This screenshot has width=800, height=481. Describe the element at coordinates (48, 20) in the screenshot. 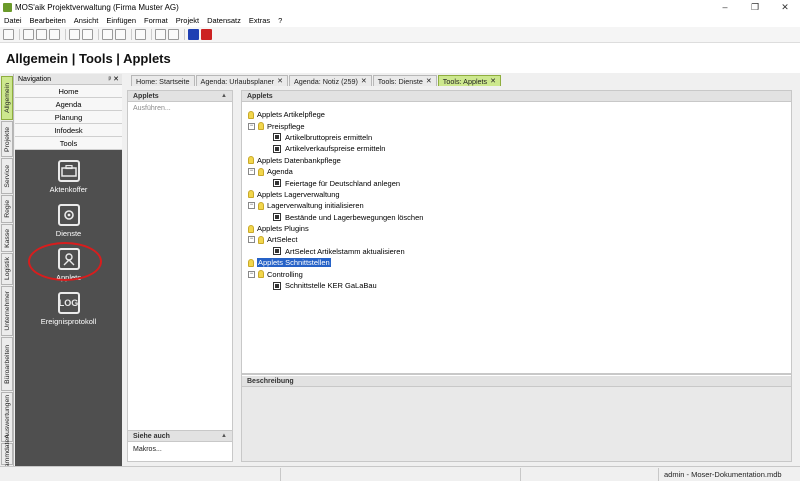

I see `menu-bearbeiten: Bearbeiten` at that location.